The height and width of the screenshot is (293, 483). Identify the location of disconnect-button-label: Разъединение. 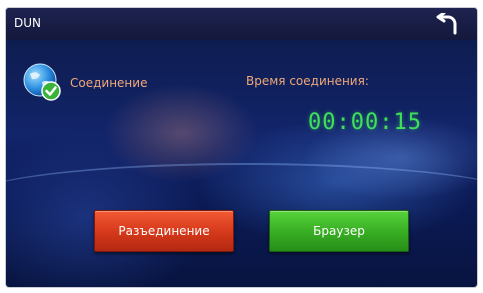
(164, 231).